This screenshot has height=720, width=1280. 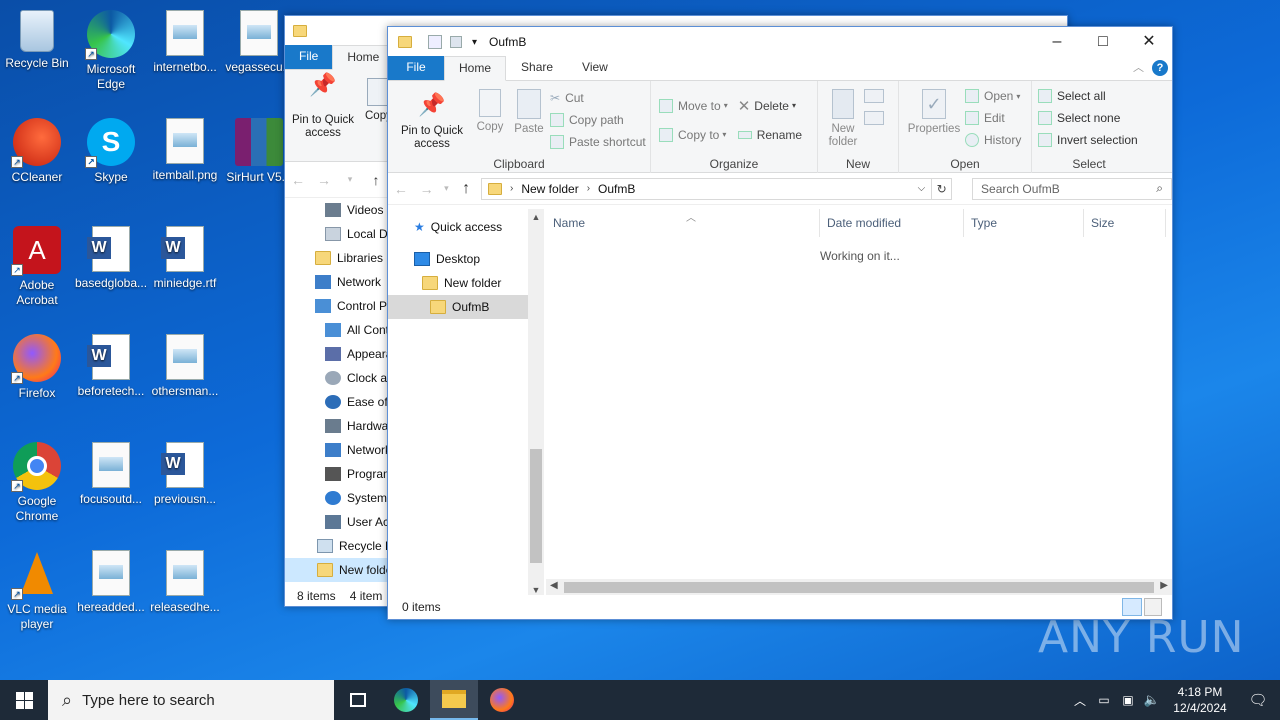 I want to click on desktop-icon-recycle-bin: Recycle Bin, so click(x=37, y=37).